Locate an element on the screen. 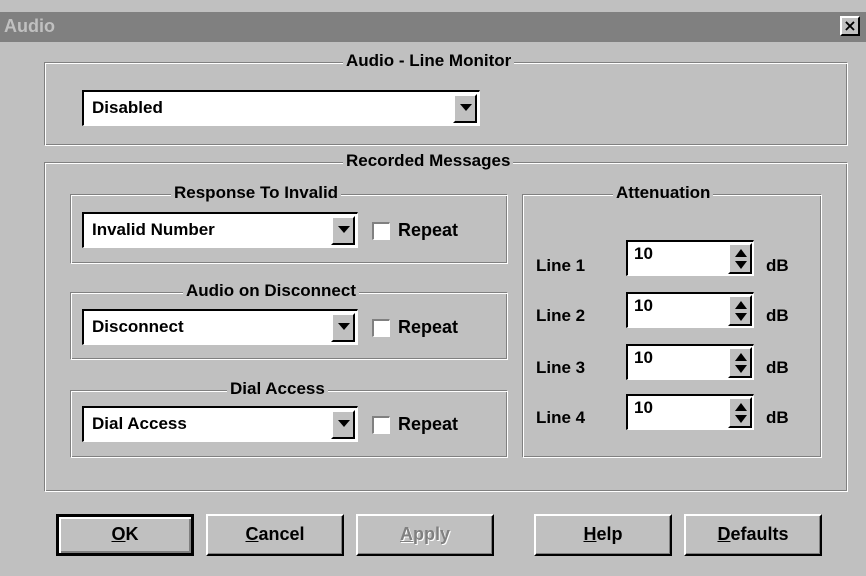 The width and height of the screenshot is (866, 576). response-invalid-dropdown-button is located at coordinates (343, 230).